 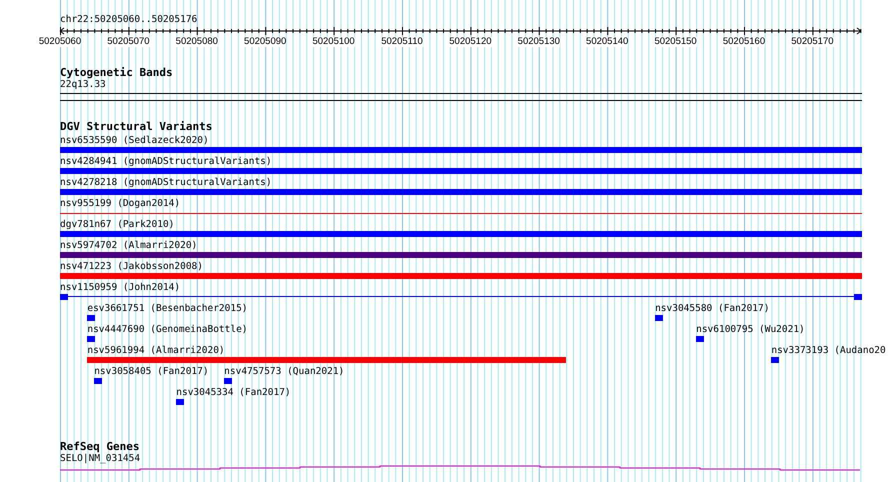 I want to click on track-title: Cytogenetic Bands, so click(x=116, y=73).